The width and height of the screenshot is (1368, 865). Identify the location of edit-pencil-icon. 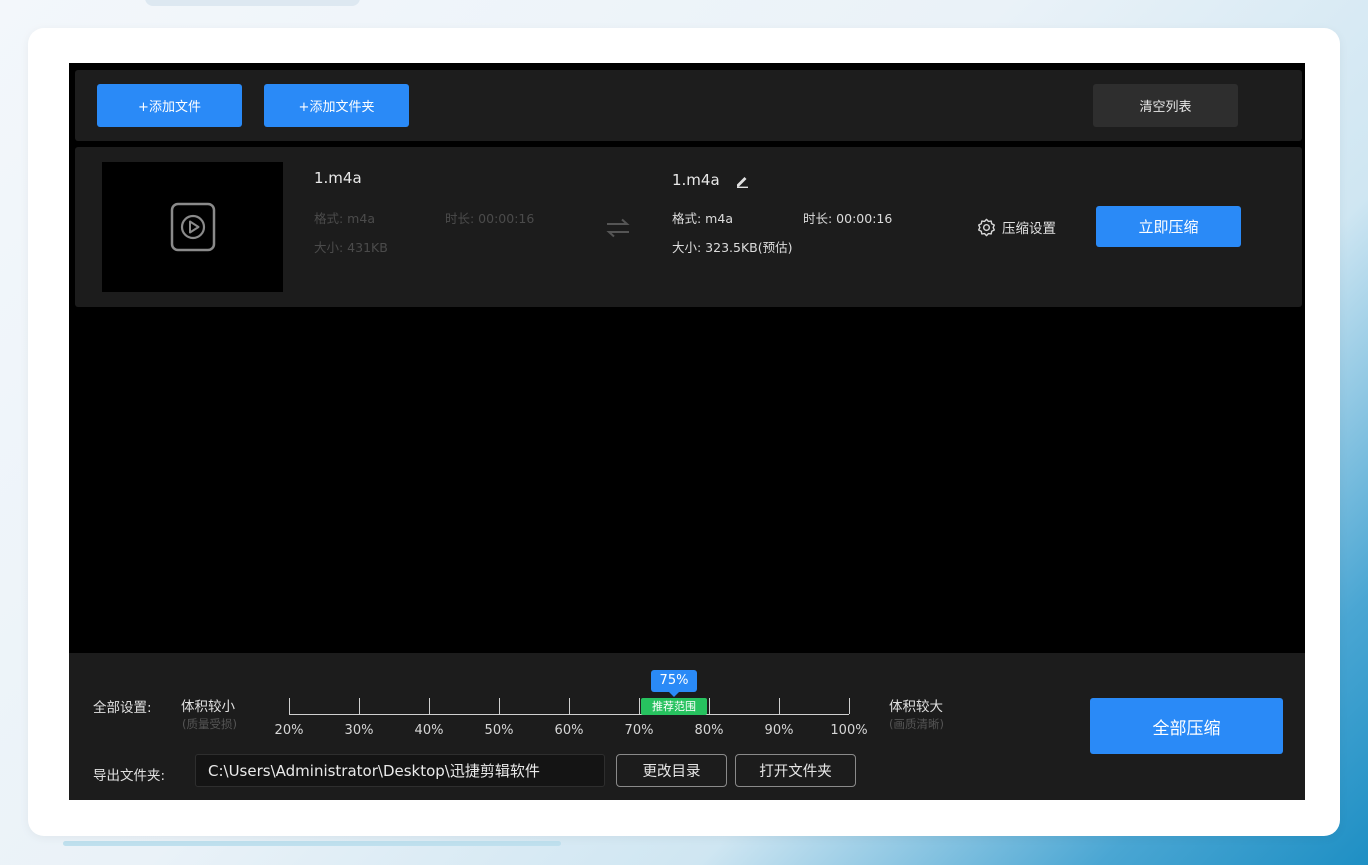
(742, 181).